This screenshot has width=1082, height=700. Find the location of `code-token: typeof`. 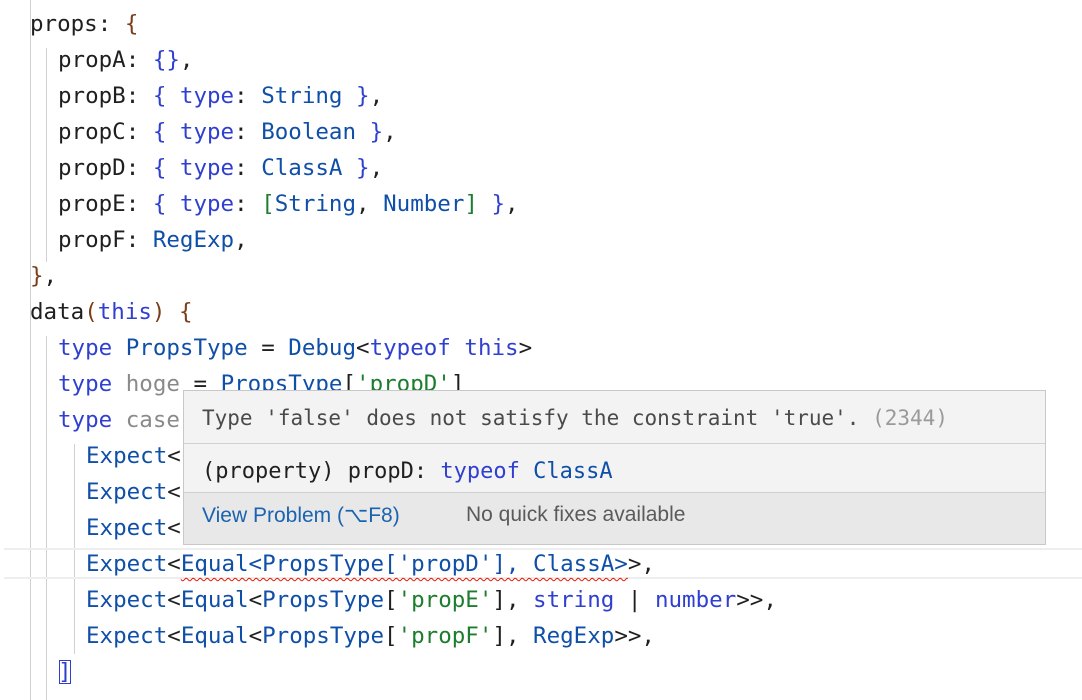

code-token: typeof is located at coordinates (410, 348).